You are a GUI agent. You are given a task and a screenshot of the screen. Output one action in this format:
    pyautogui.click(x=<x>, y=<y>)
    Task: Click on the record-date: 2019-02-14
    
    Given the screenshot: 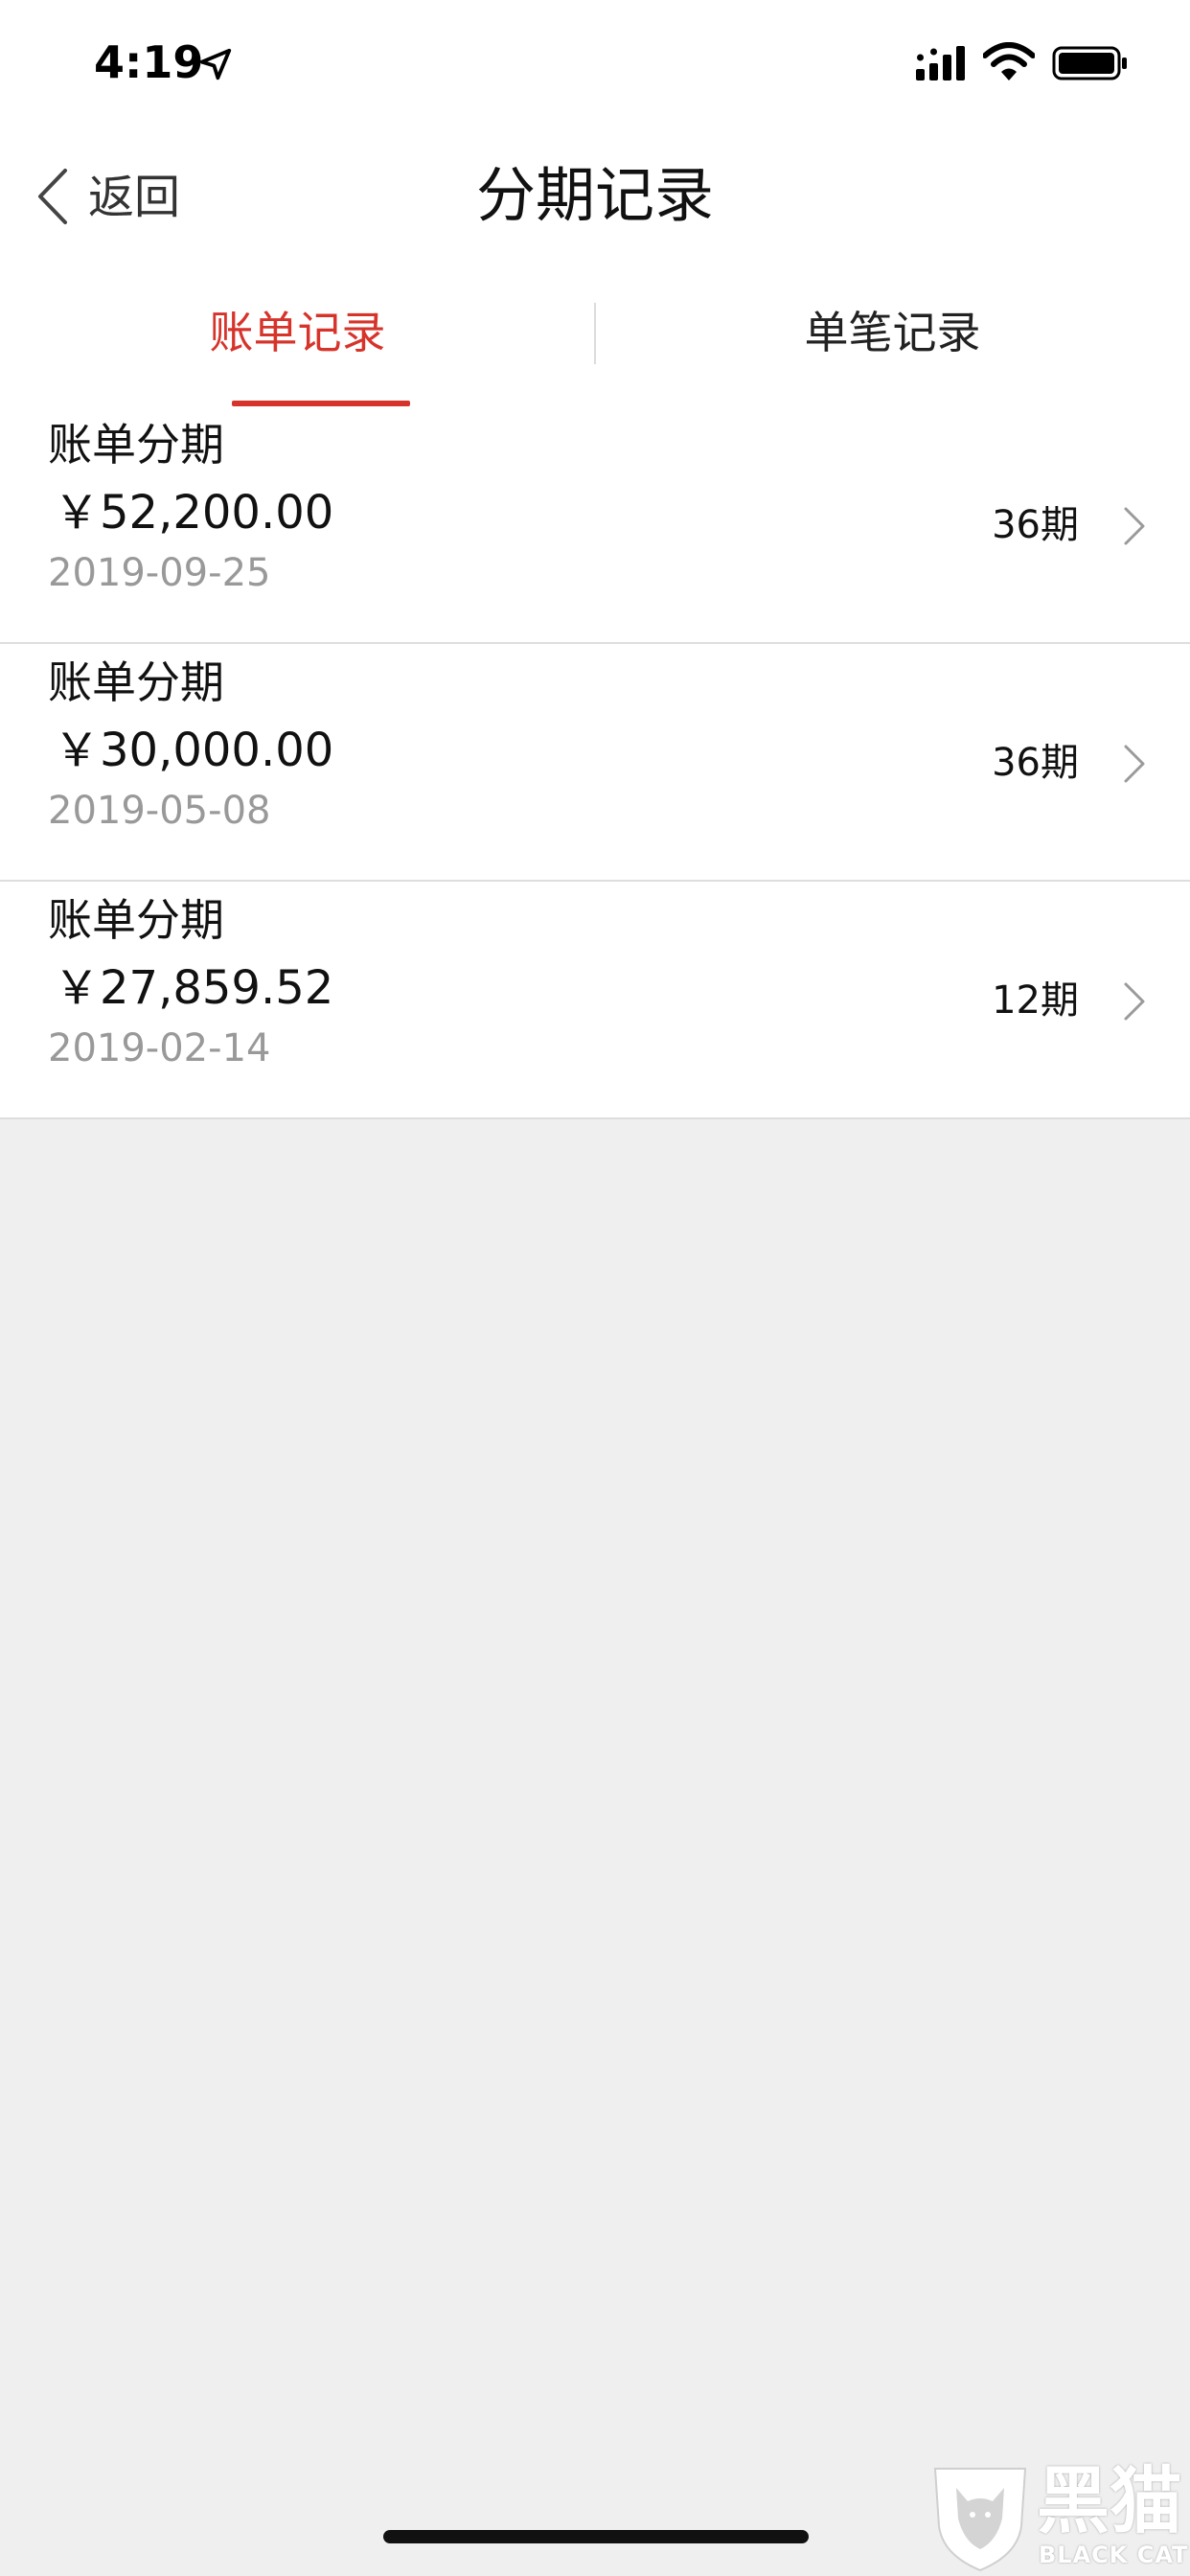 What is the action you would take?
    pyautogui.click(x=159, y=1048)
    